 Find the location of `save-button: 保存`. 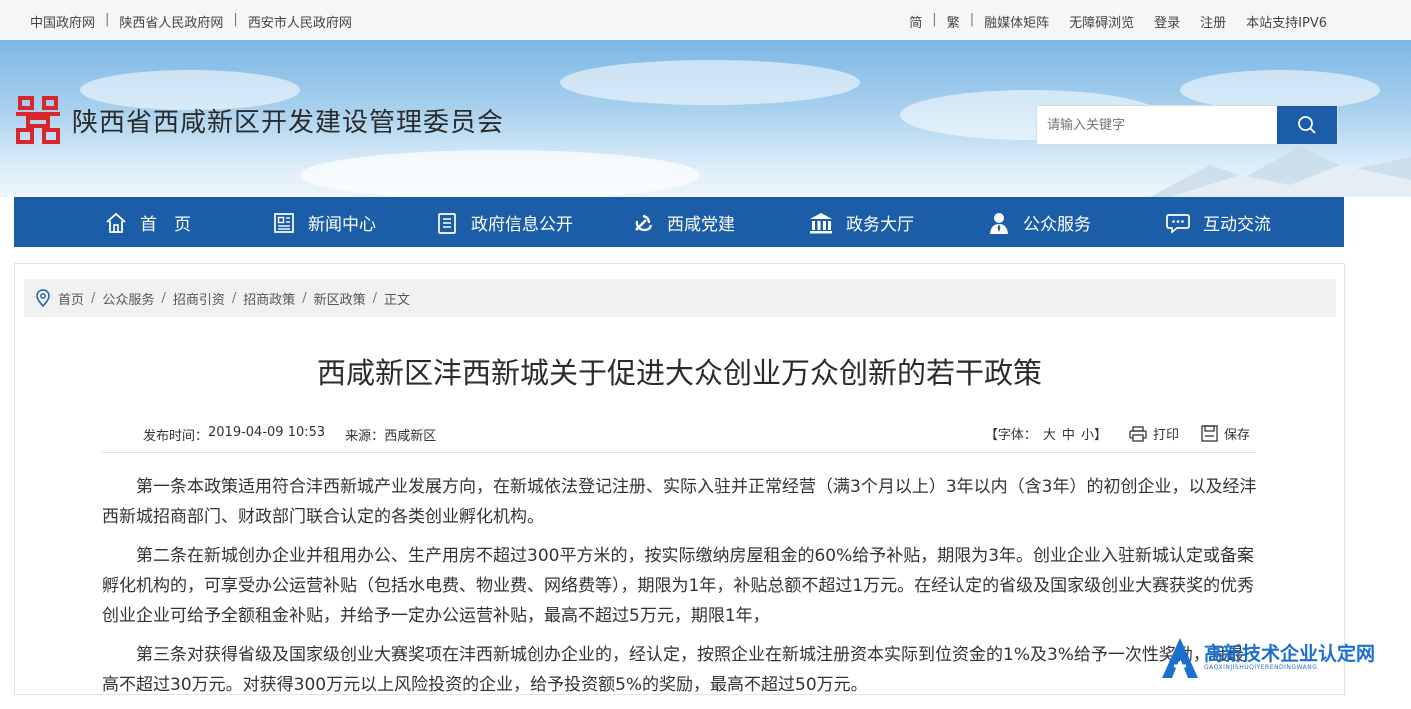

save-button: 保存 is located at coordinates (1225, 433).